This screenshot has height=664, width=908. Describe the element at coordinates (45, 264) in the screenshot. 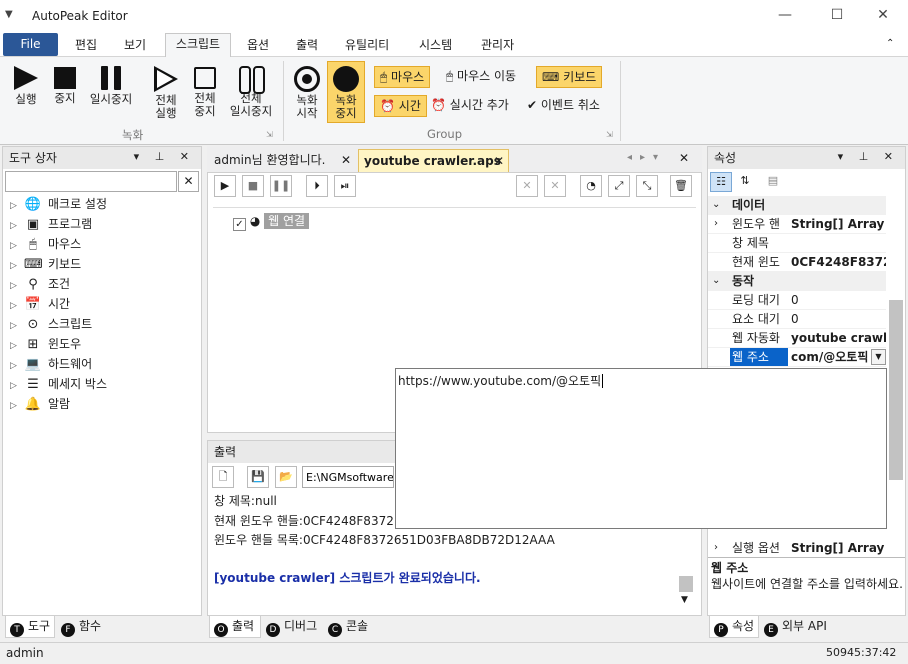

I see `tree-keyboard: ▷ ⌨ 키보드` at that location.